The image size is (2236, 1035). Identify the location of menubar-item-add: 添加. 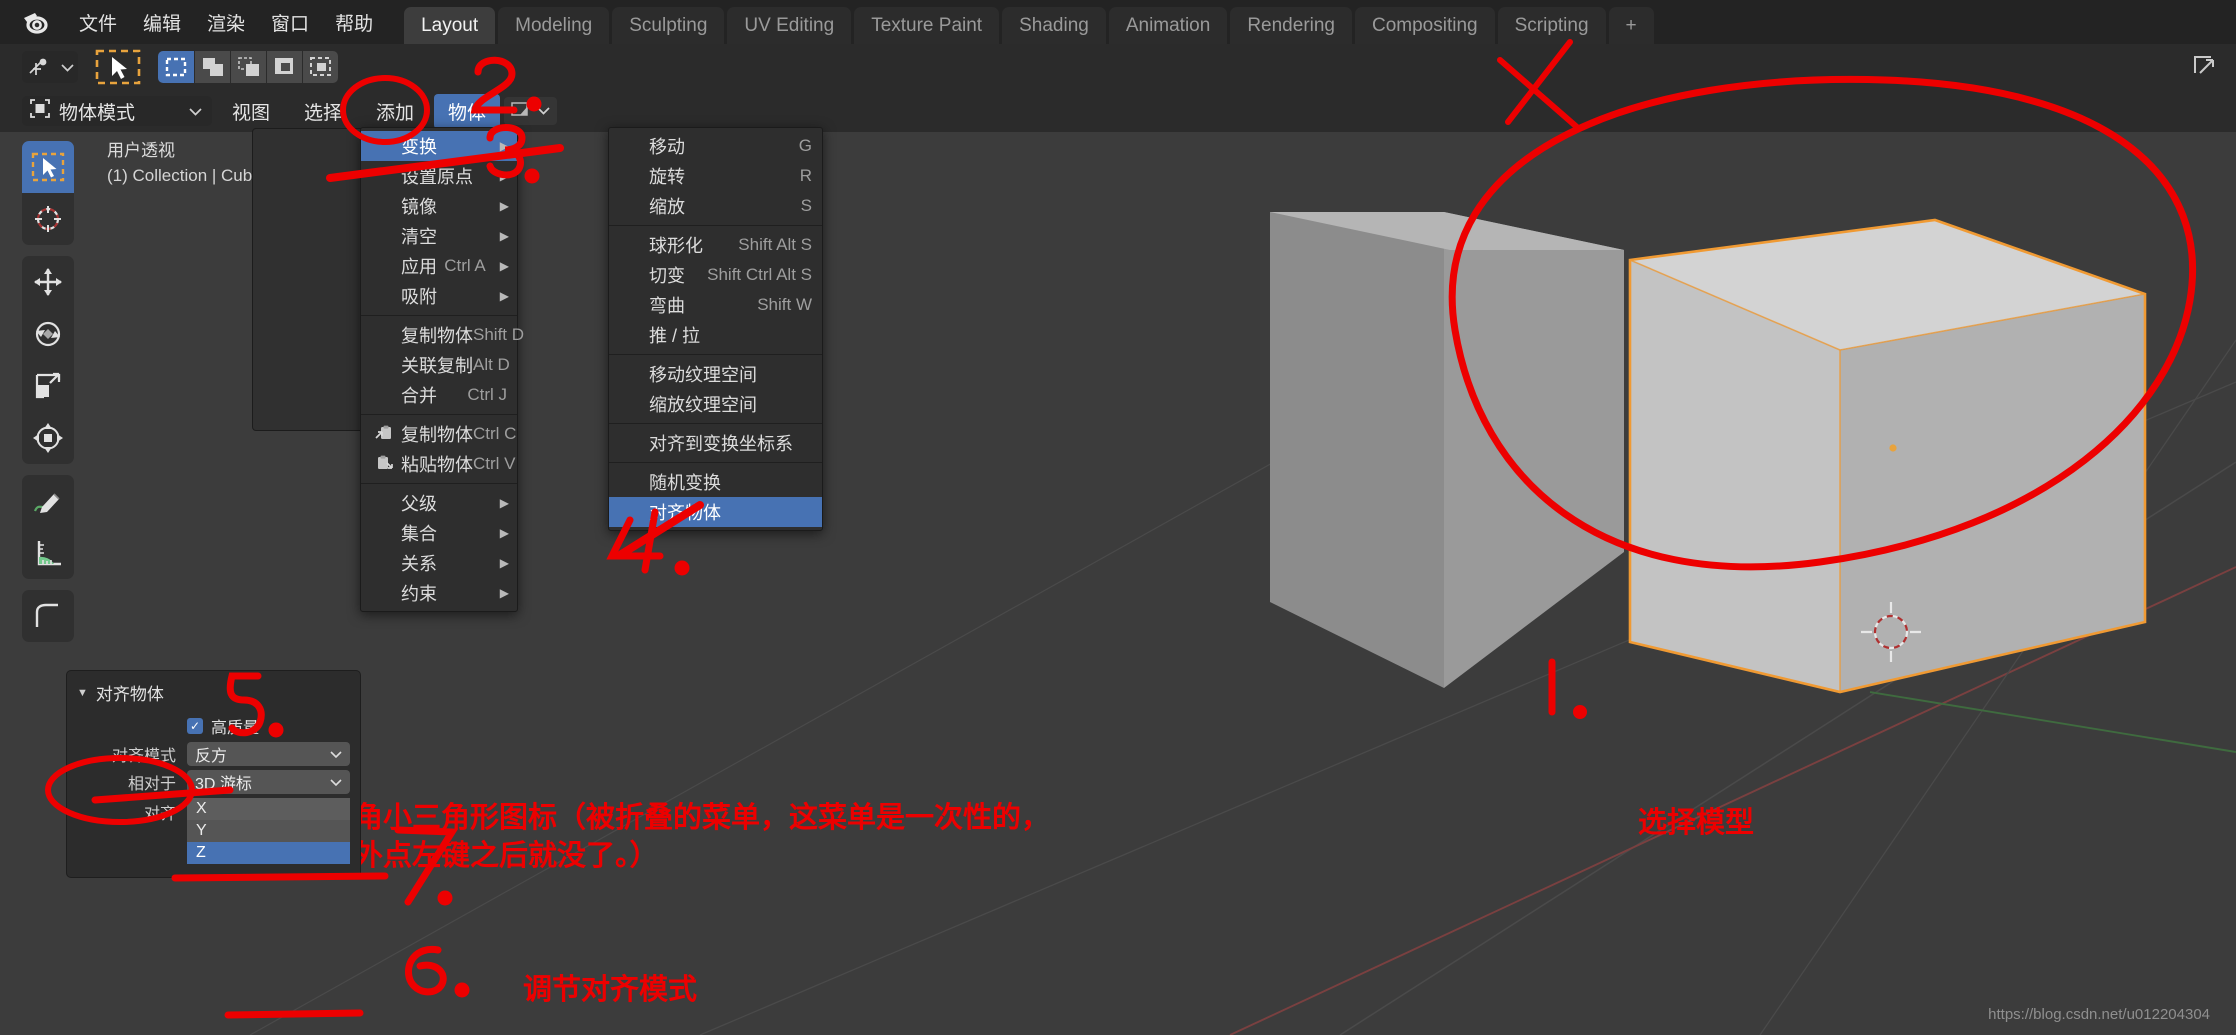
(395, 111).